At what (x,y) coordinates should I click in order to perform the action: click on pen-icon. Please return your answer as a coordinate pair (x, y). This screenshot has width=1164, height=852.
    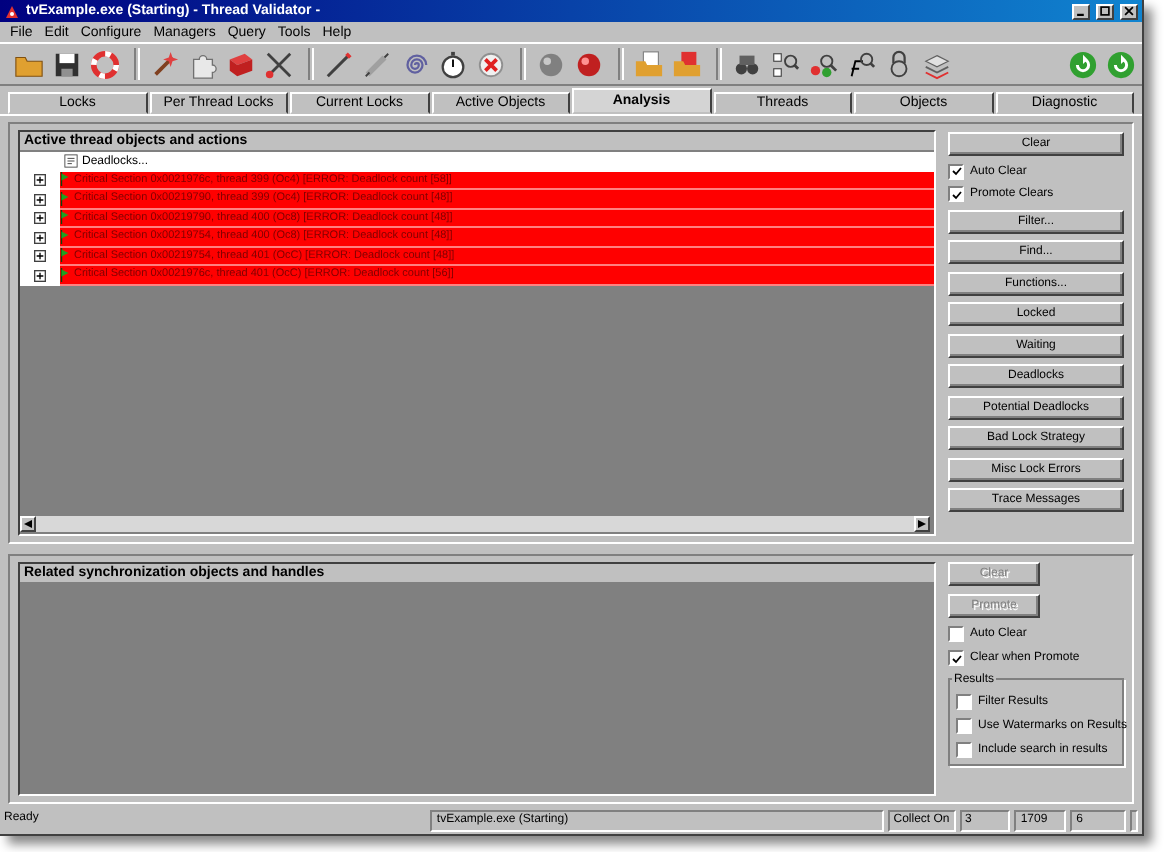
    Looking at the image, I should click on (339, 64).